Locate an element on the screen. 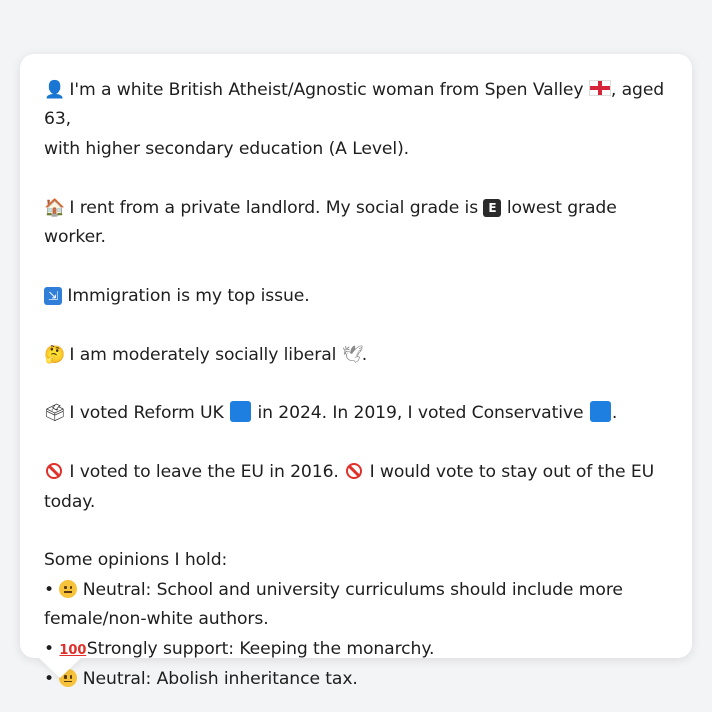 The image size is (712, 712). eu-text-b: I would vote to stay out of the EU is located at coordinates (512, 472).